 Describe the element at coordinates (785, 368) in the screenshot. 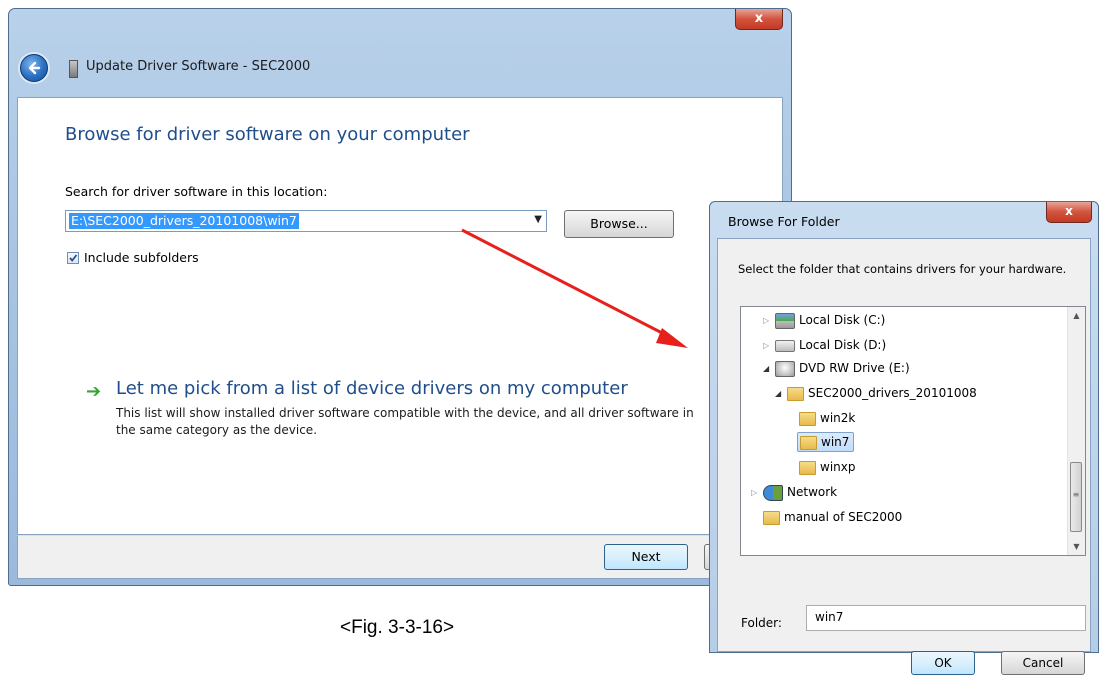

I see `dvd-drive-icon` at that location.